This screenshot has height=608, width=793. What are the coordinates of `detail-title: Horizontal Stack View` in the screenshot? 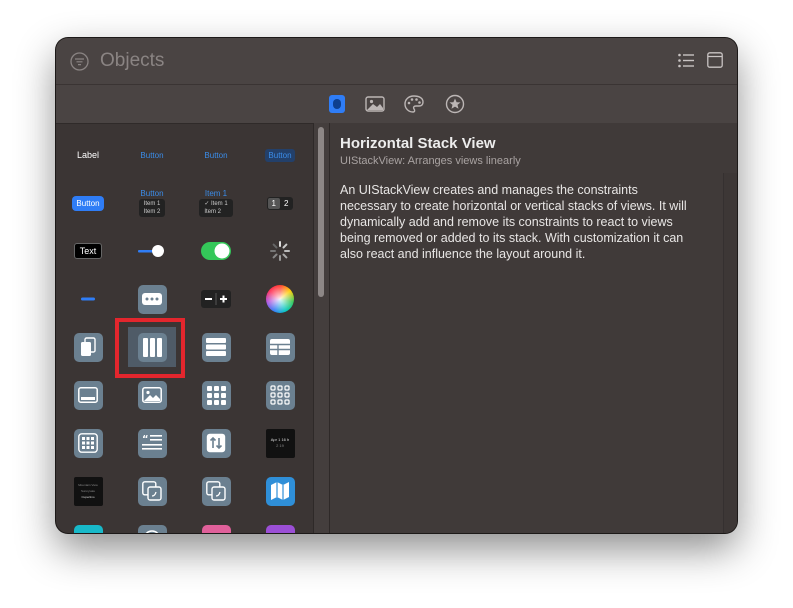 It's located at (418, 143).